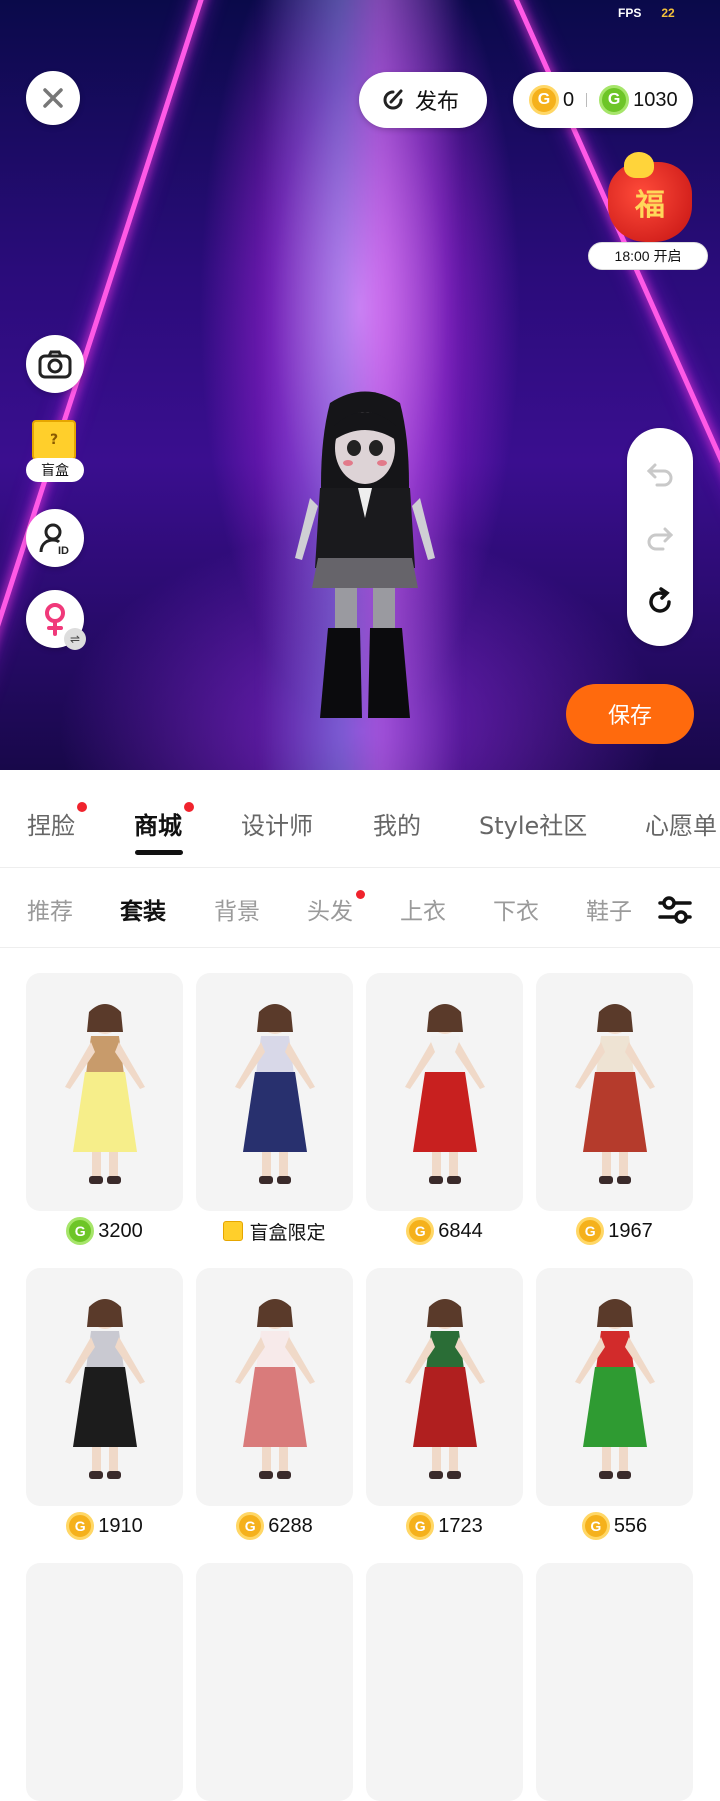  I want to click on outfit-card: G 1723, so click(444, 1407).